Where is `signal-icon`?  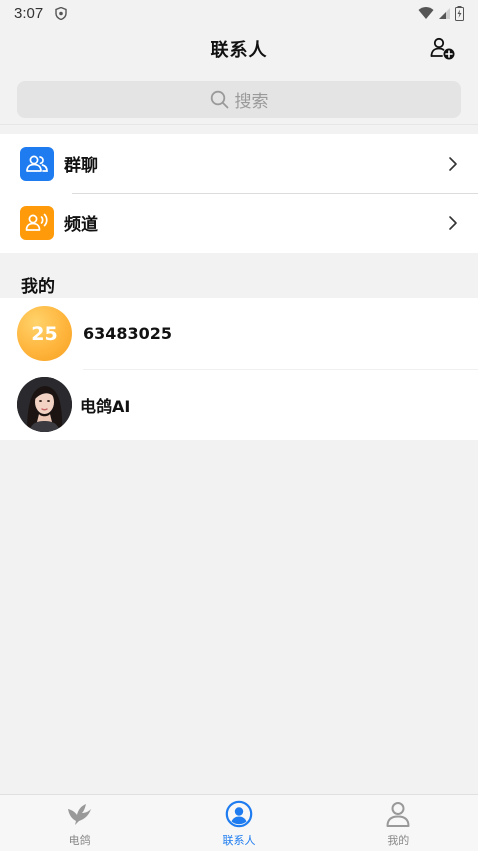 signal-icon is located at coordinates (444, 13).